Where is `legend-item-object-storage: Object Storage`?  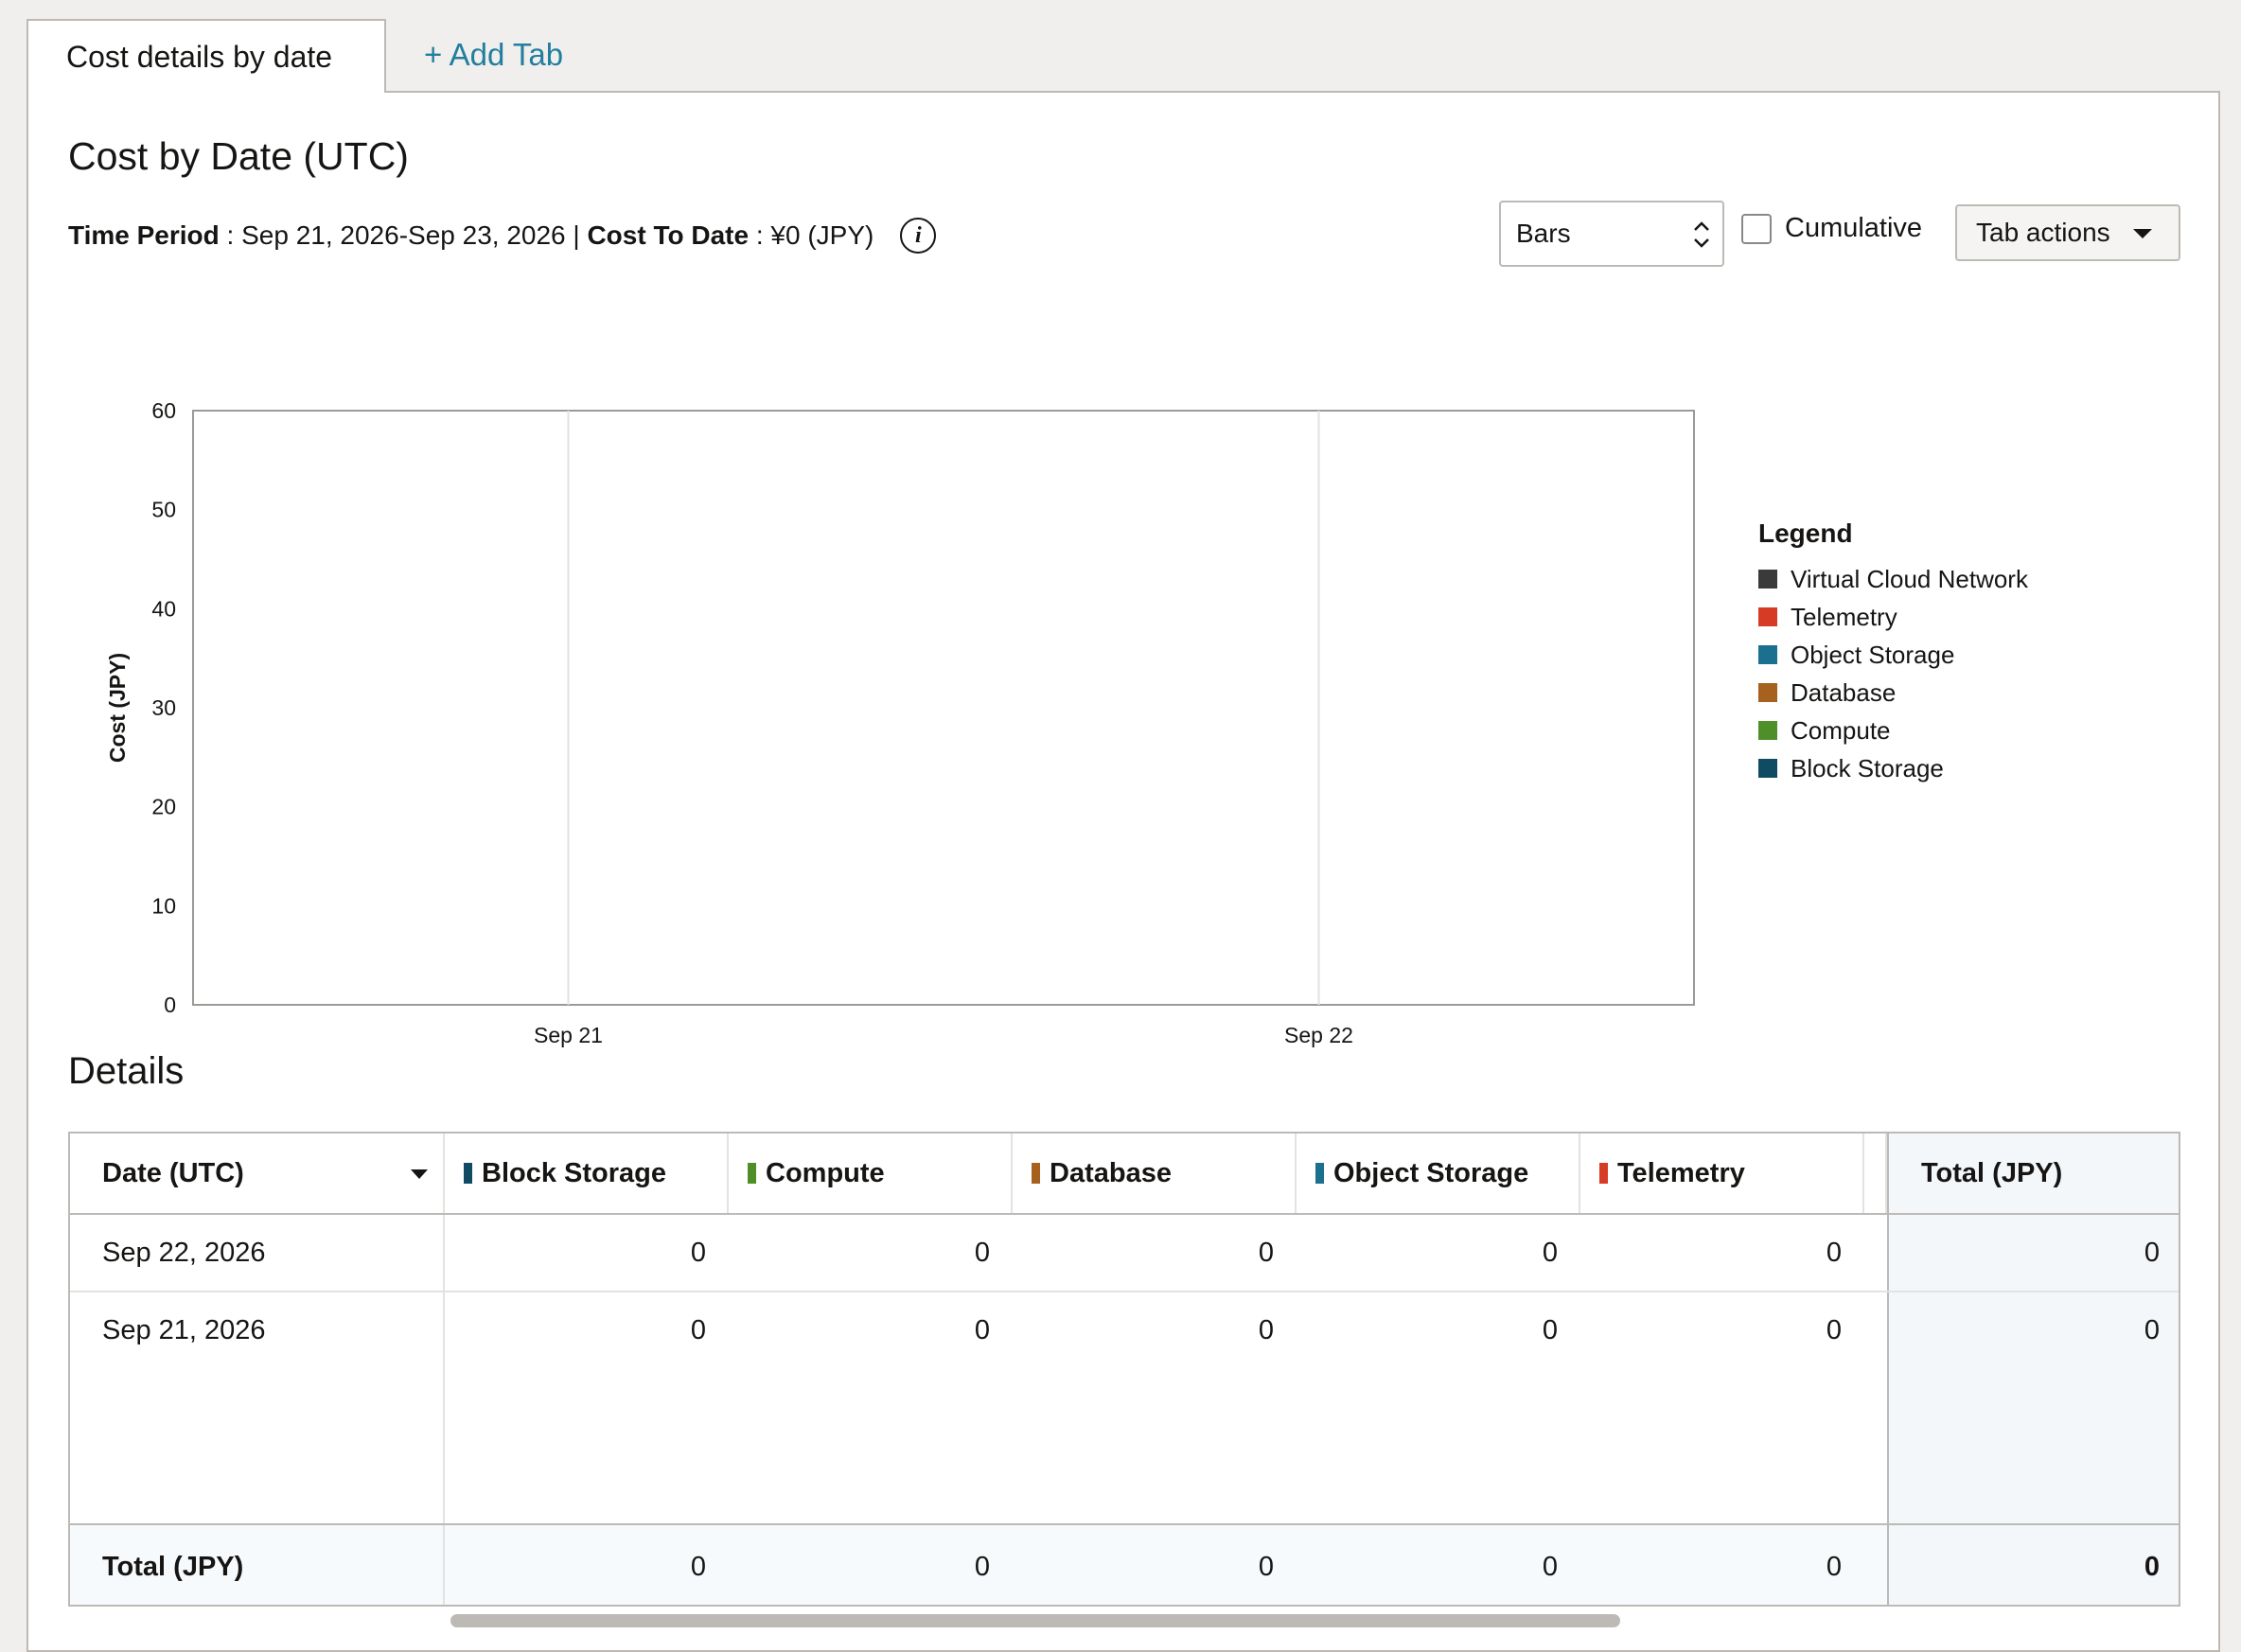
legend-item-object-storage: Object Storage is located at coordinates (1893, 655).